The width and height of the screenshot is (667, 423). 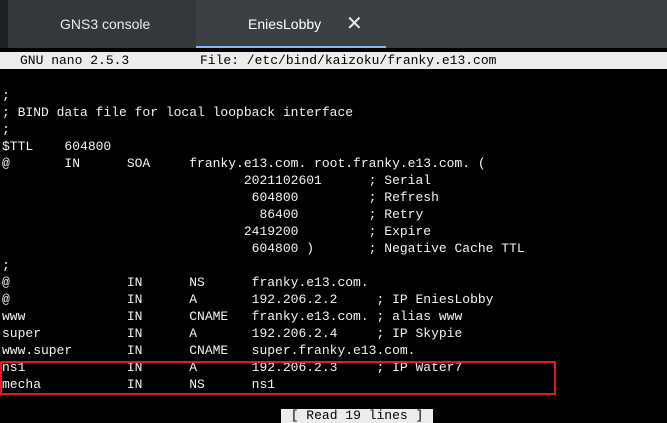 What do you see at coordinates (105, 24) in the screenshot?
I see `tab-label: GNS3 console` at bounding box center [105, 24].